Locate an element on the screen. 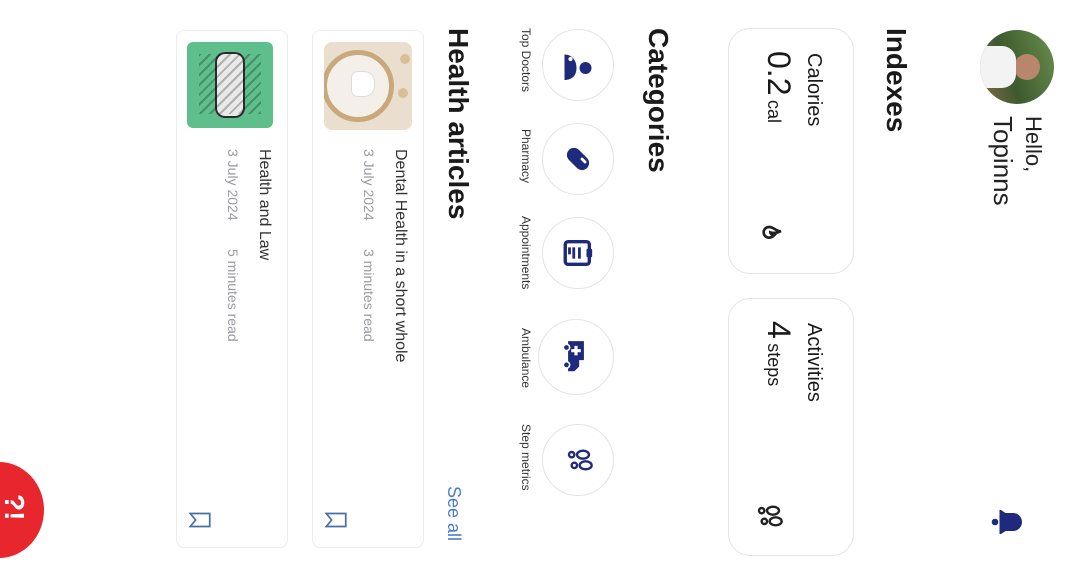  activities-card: Activities 4 steps is located at coordinates (791, 427).